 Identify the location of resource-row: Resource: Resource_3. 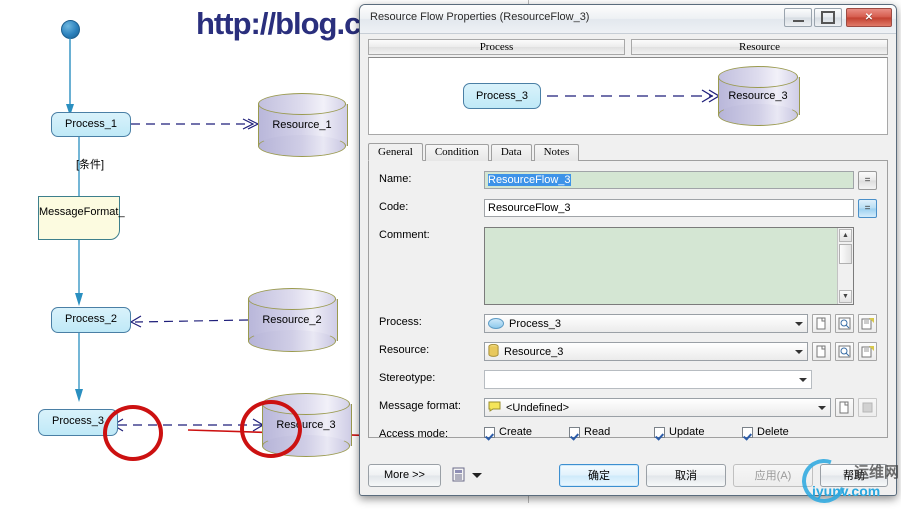
(628, 351).